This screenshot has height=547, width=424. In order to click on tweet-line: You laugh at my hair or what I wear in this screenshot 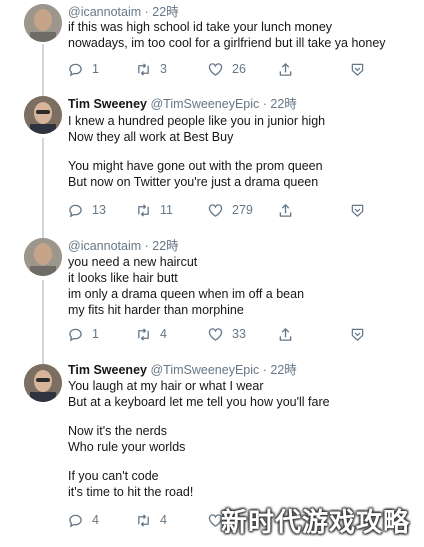, I will do `click(166, 386)`.